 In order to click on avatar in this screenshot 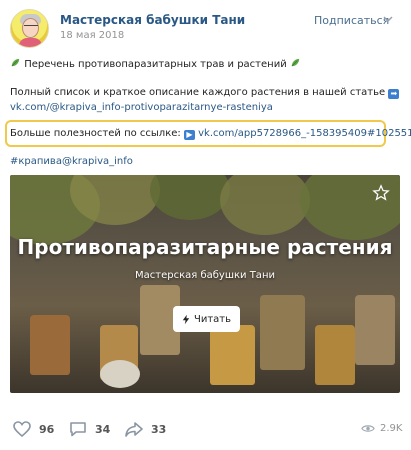, I will do `click(29, 28)`.